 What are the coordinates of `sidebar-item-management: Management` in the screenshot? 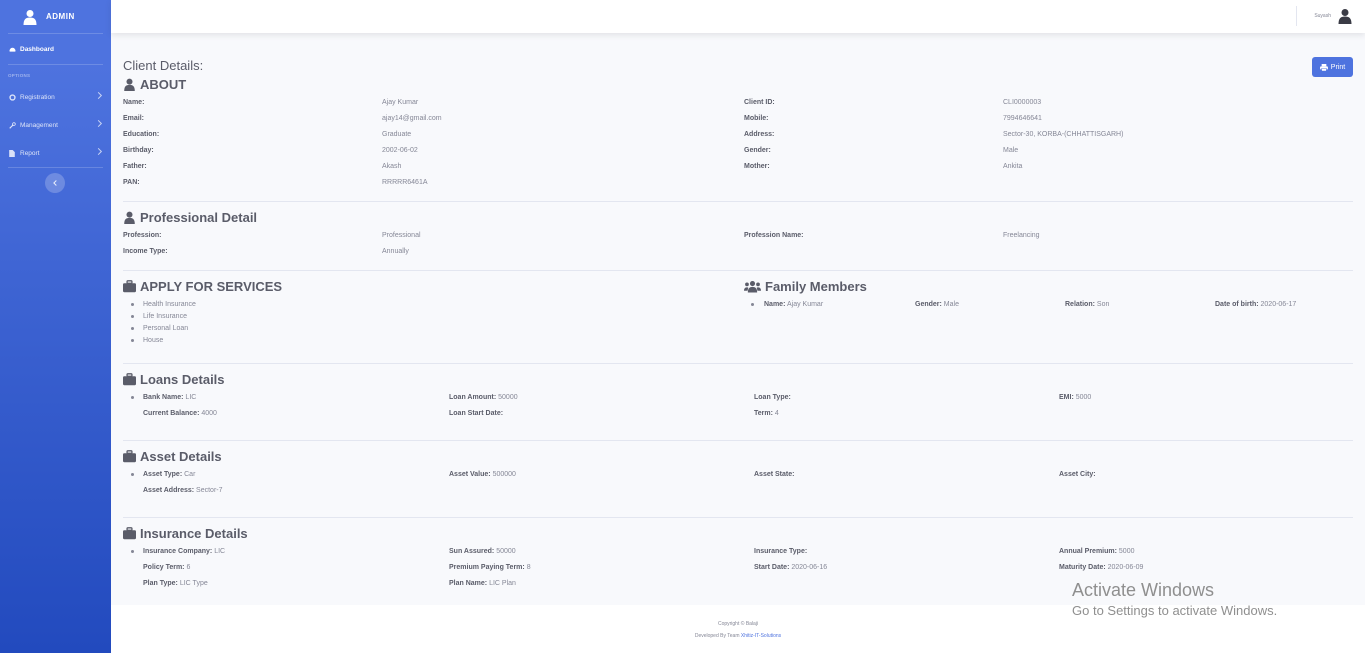 It's located at (55, 125).